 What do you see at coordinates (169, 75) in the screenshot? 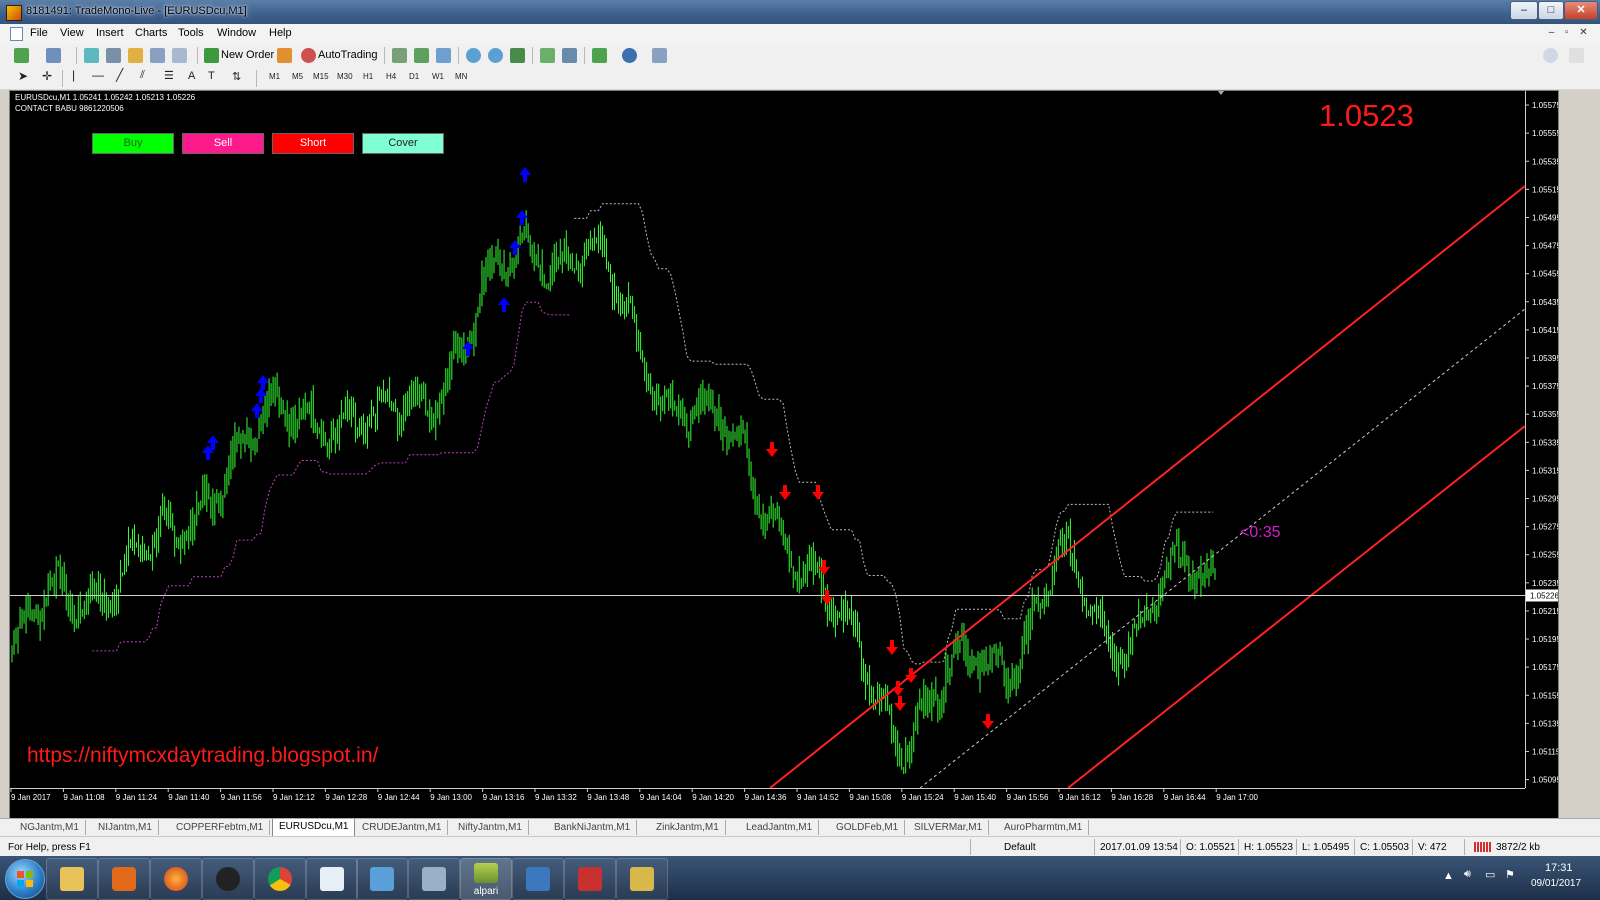
I see `fibonacci-icon: ☰` at bounding box center [169, 75].